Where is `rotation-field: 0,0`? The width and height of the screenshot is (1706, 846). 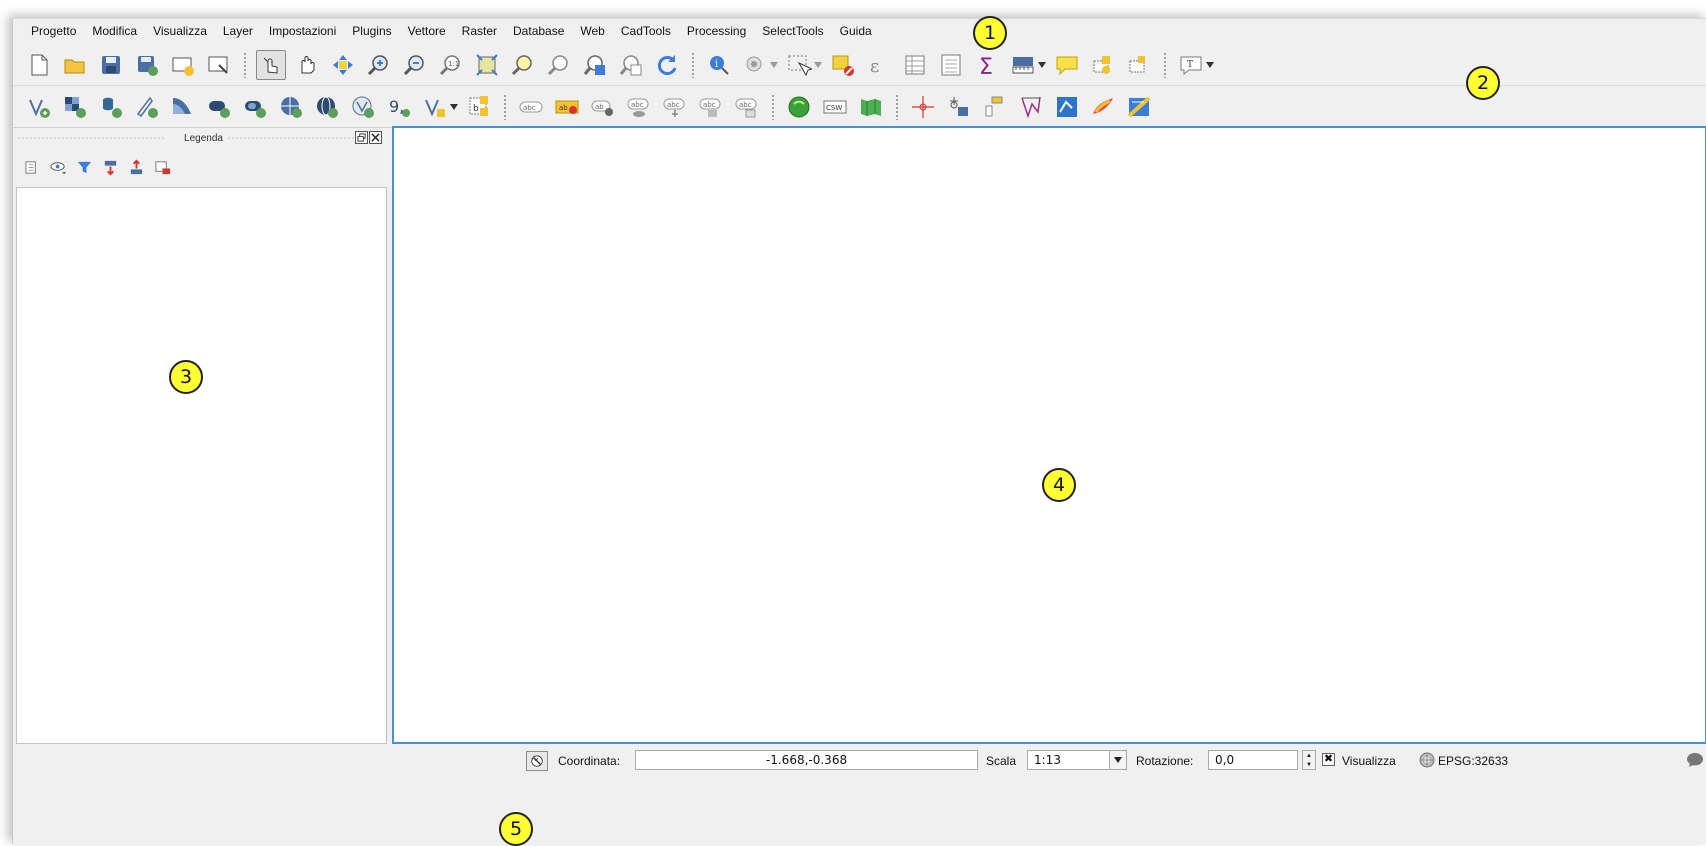 rotation-field: 0,0 is located at coordinates (1253, 760).